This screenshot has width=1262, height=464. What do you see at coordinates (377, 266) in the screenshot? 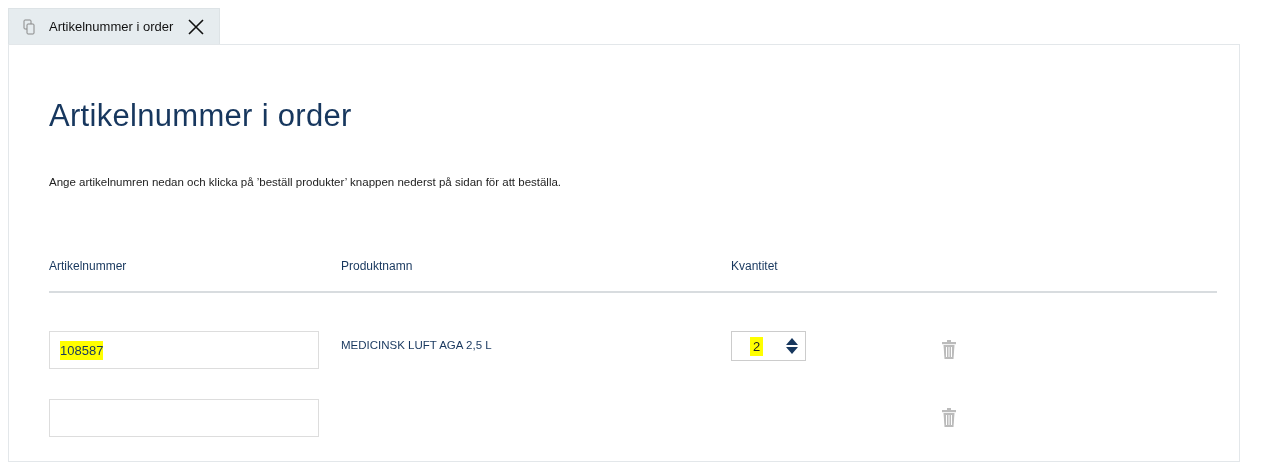
I see `column-header: Produktnamn` at bounding box center [377, 266].